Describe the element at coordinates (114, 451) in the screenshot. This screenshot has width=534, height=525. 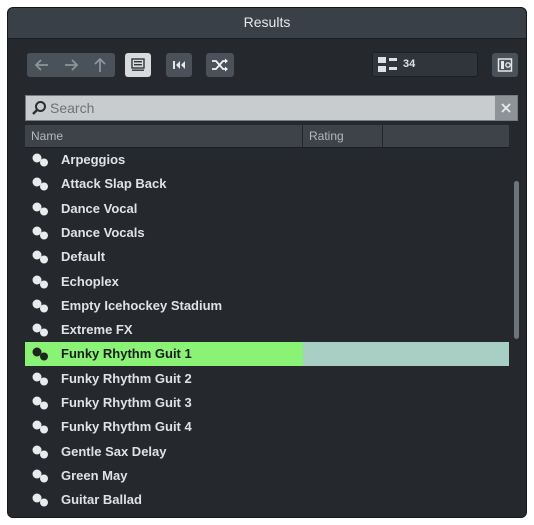
I see `list-item-name: Gentle Sax Delay` at that location.